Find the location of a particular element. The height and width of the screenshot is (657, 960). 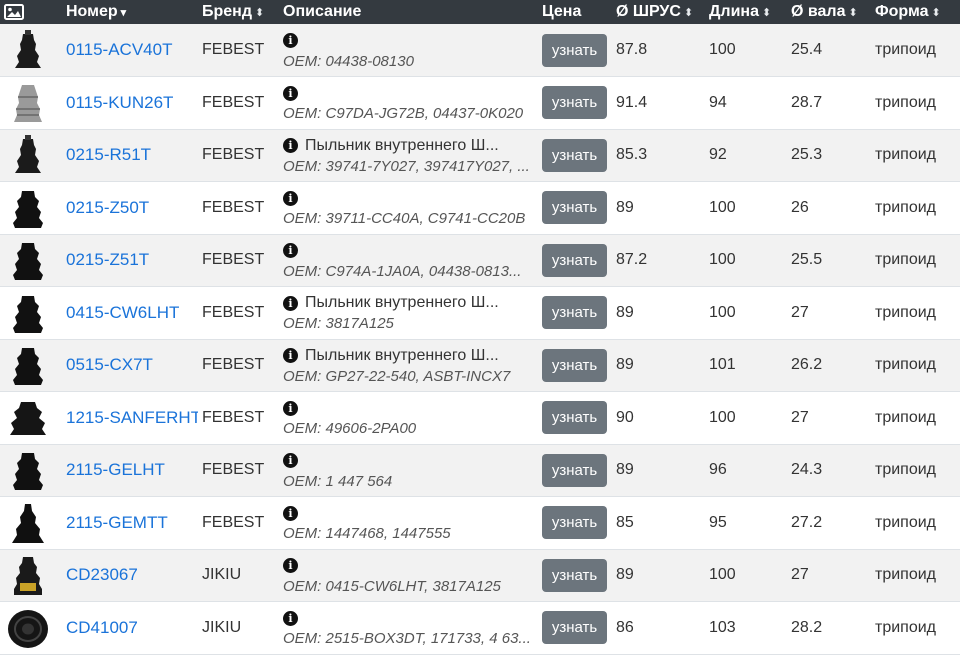

part-number-link: CD41007 is located at coordinates (102, 627).